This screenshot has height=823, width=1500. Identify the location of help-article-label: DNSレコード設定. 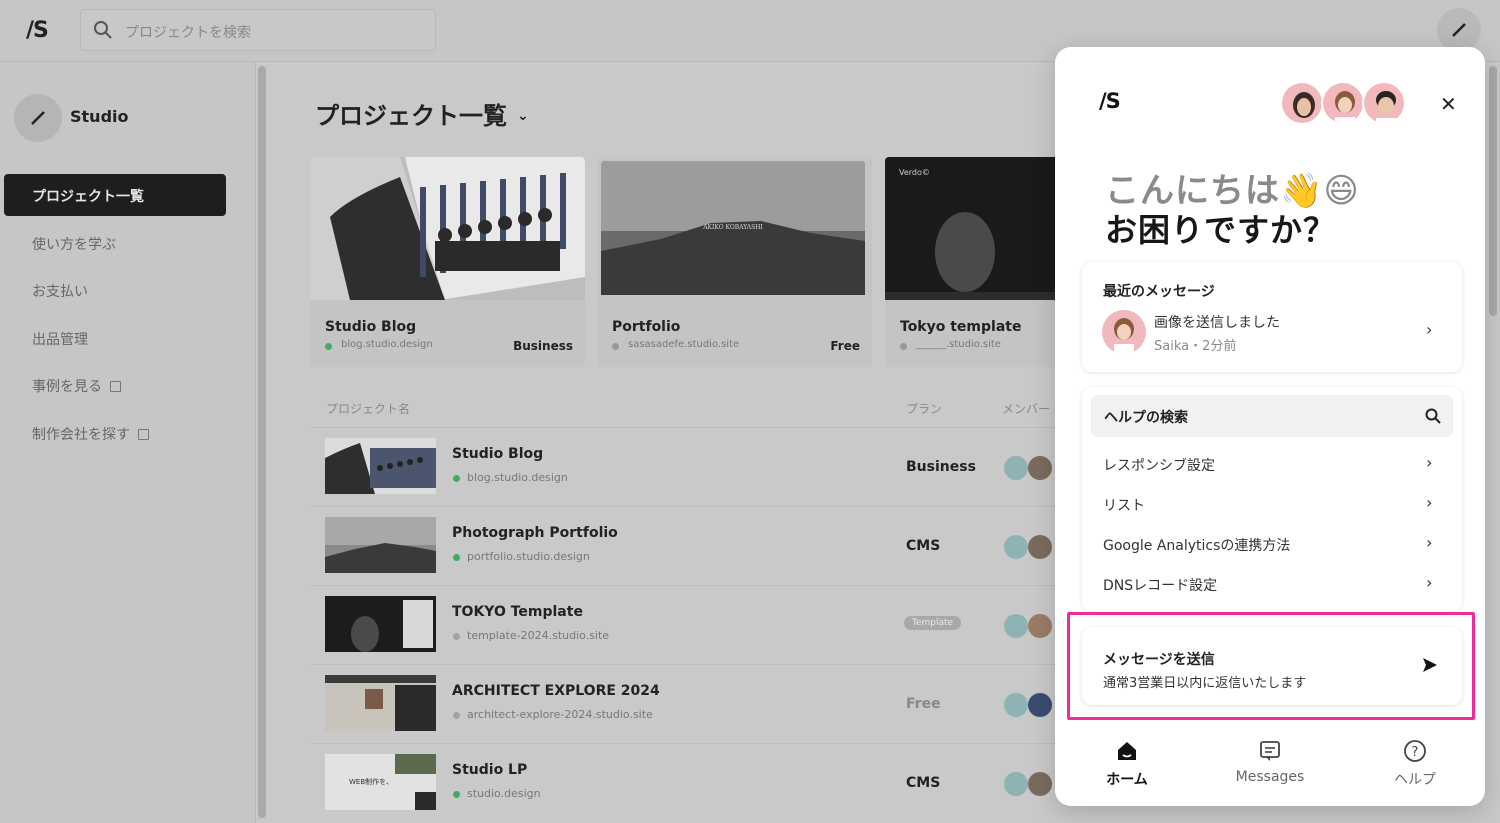
(1160, 586).